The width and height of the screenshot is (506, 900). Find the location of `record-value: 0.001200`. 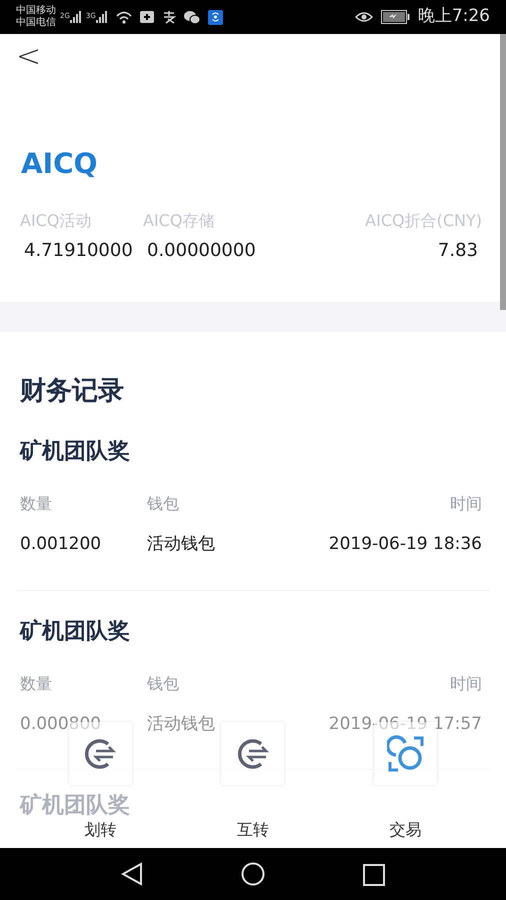

record-value: 0.001200 is located at coordinates (61, 544).